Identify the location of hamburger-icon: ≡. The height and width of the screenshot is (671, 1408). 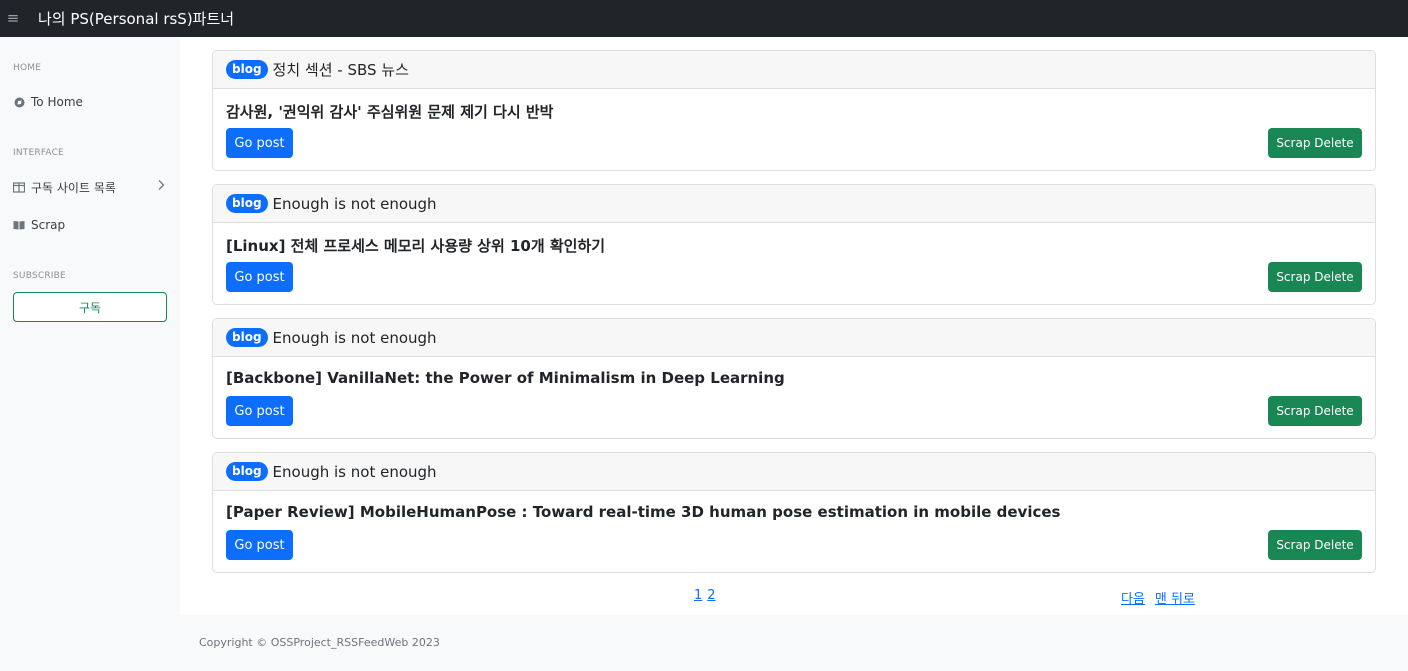
(13, 18).